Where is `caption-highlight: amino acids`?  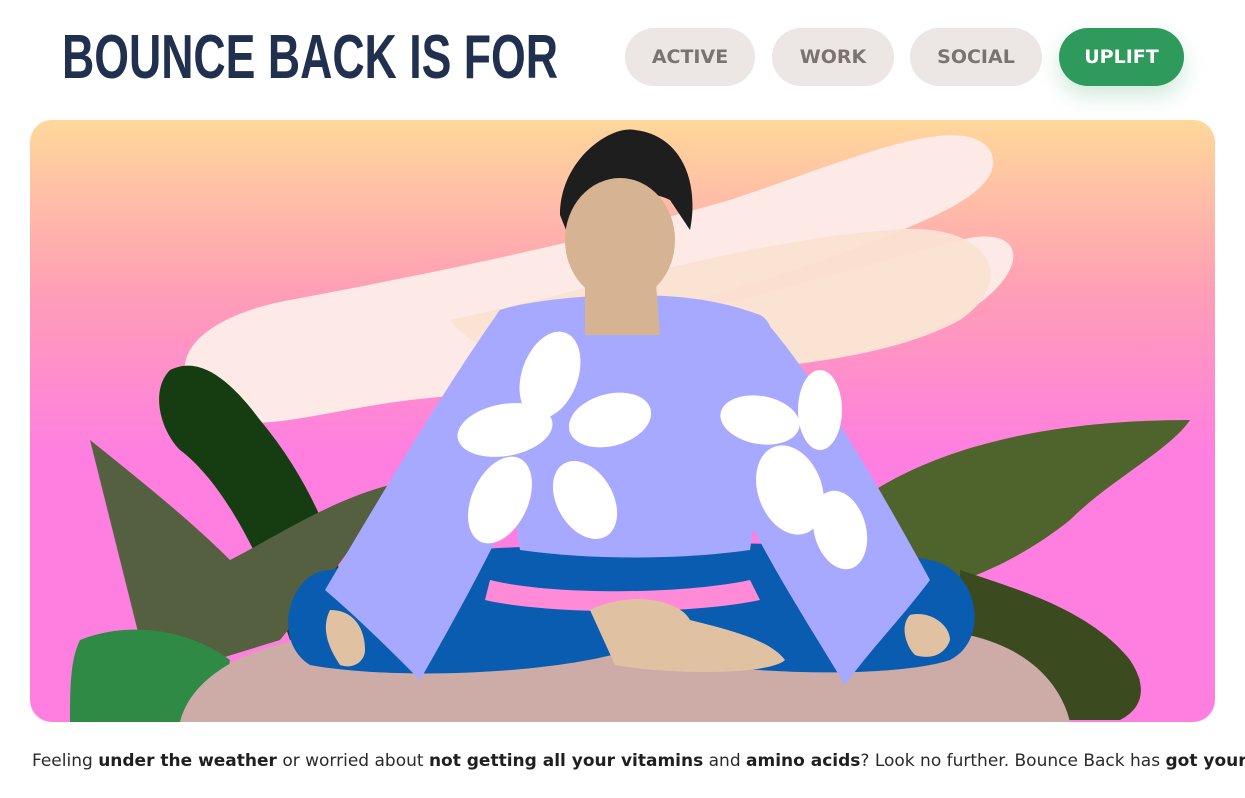 caption-highlight: amino acids is located at coordinates (803, 761).